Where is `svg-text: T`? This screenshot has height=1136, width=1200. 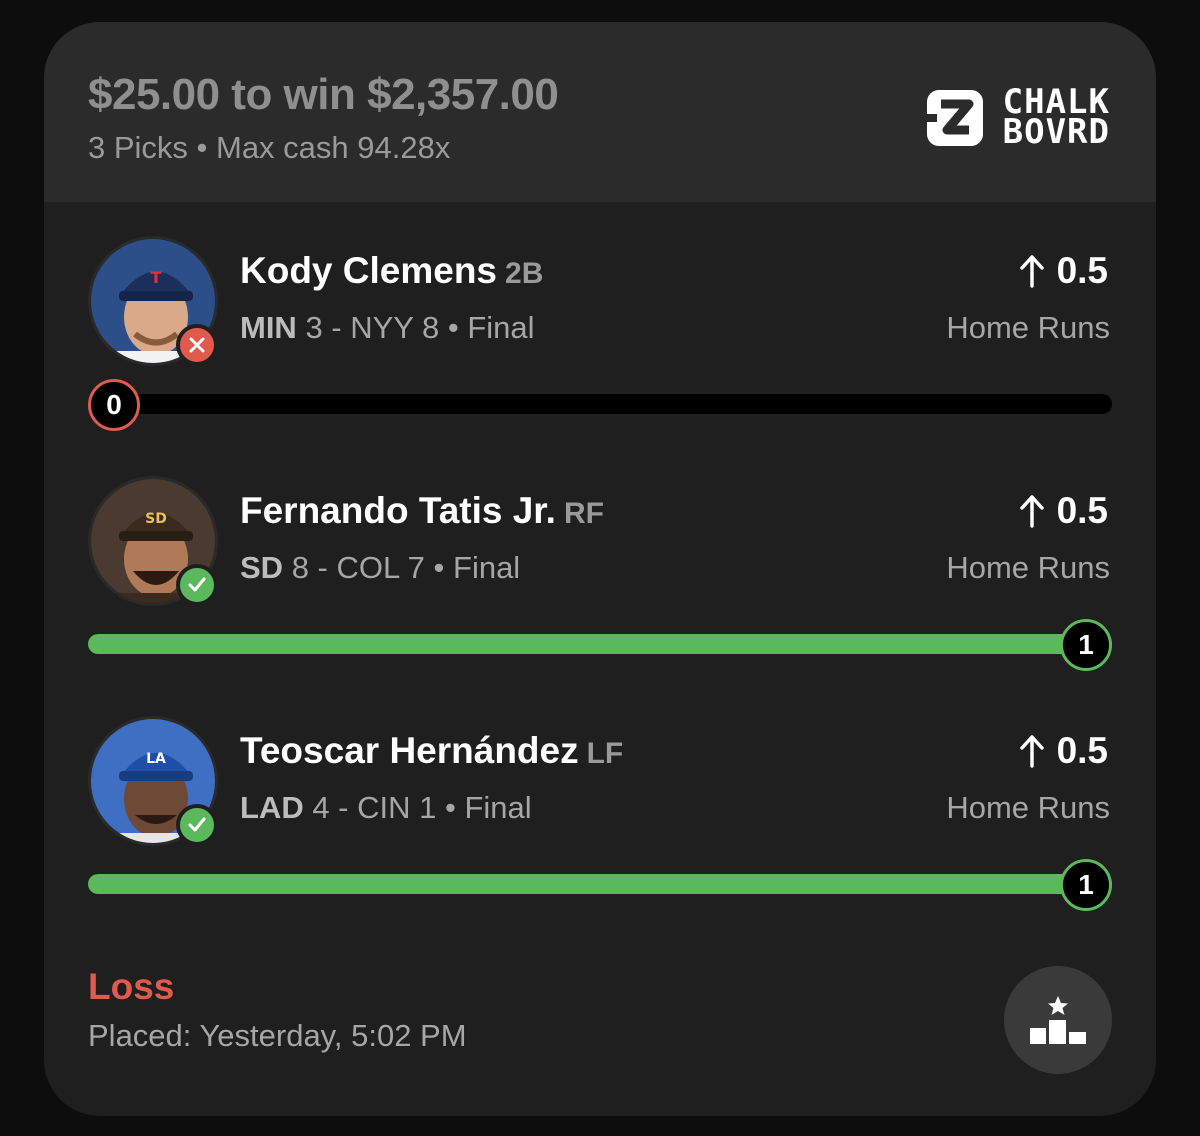 svg-text: T is located at coordinates (156, 277).